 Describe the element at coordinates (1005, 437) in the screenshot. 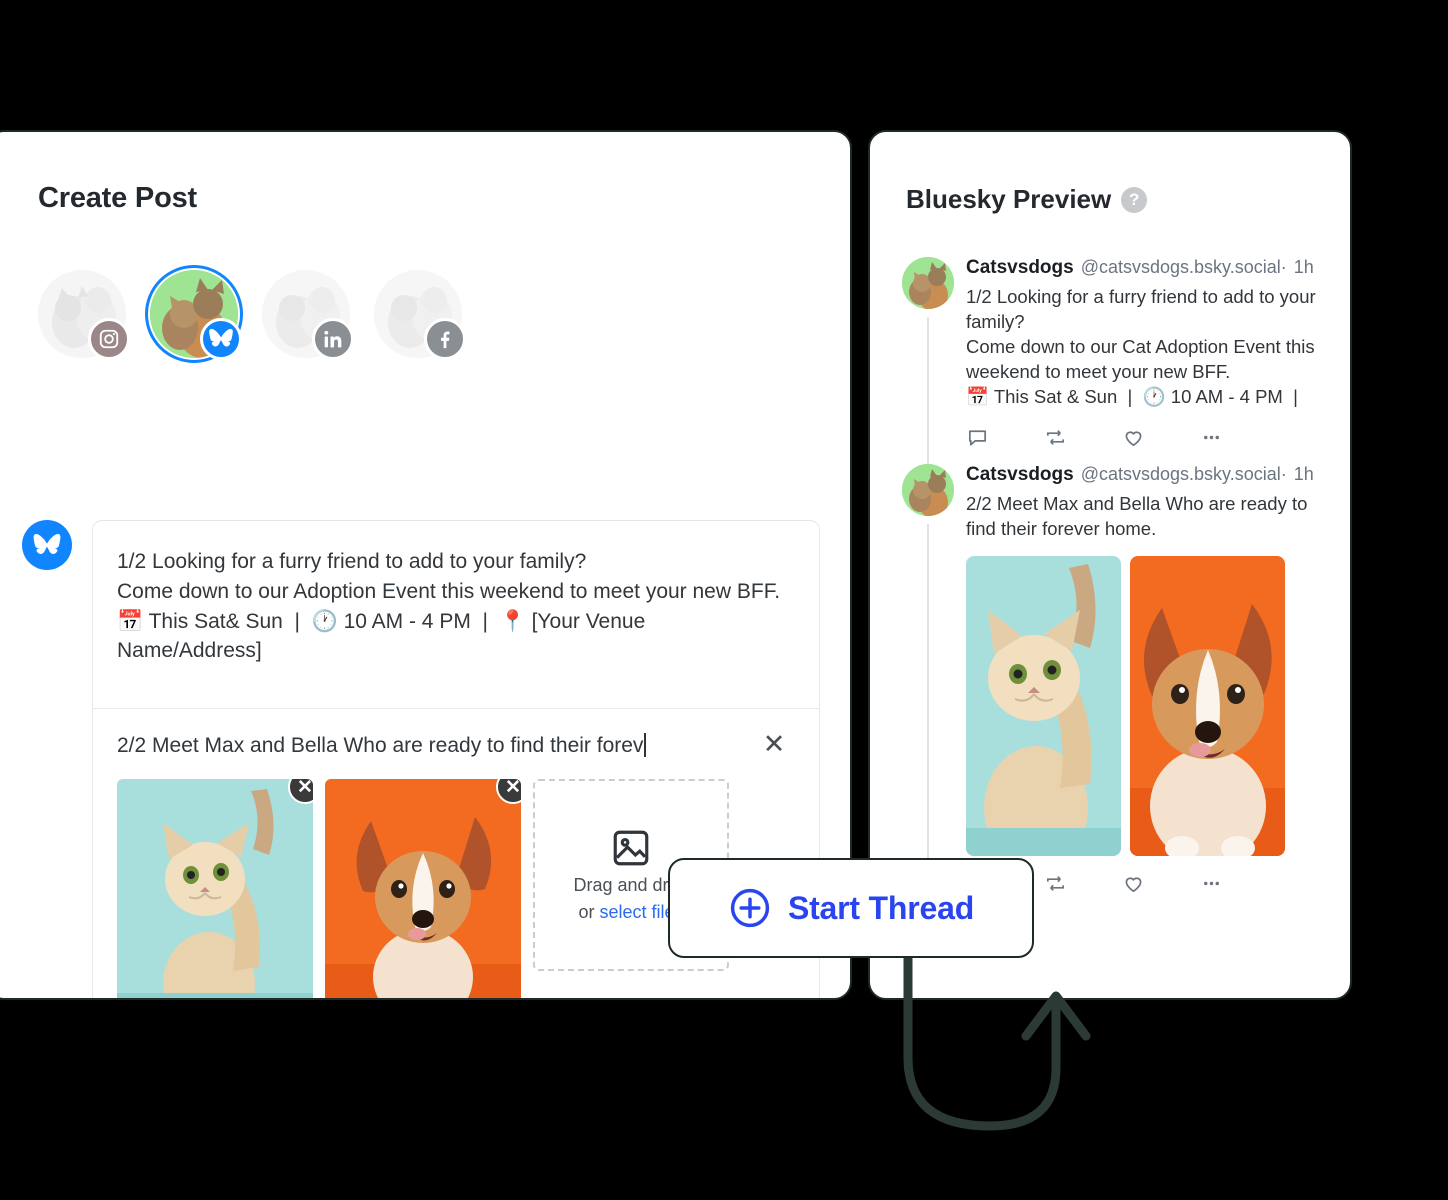

I see `reply-button` at that location.